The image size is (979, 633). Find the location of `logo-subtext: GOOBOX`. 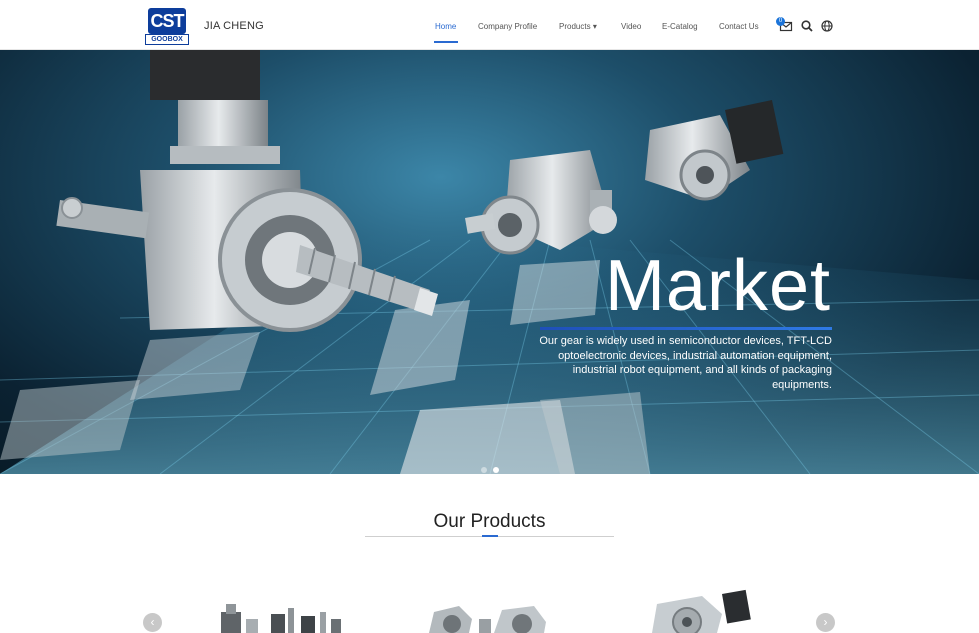

logo-subtext: GOOBOX is located at coordinates (167, 39).